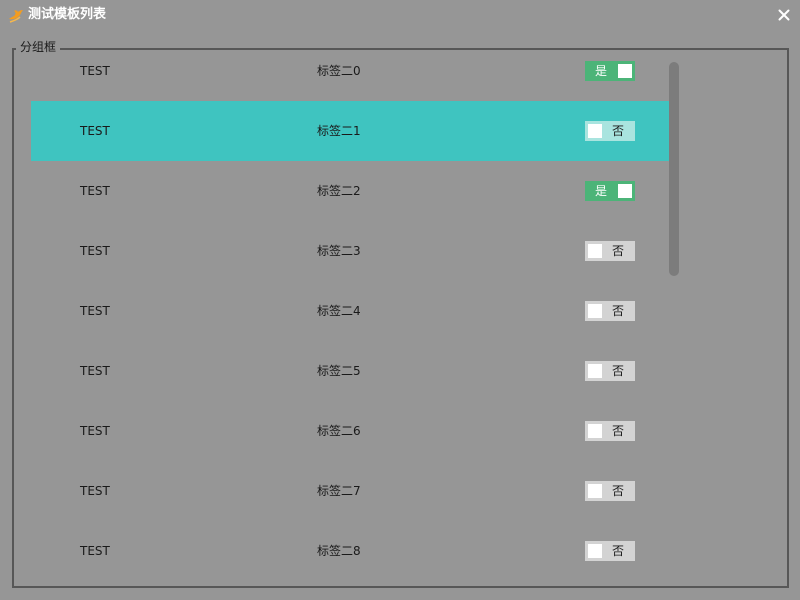 Image resolution: width=800 pixels, height=600 pixels. I want to click on row-tag: 标签二4, so click(339, 311).